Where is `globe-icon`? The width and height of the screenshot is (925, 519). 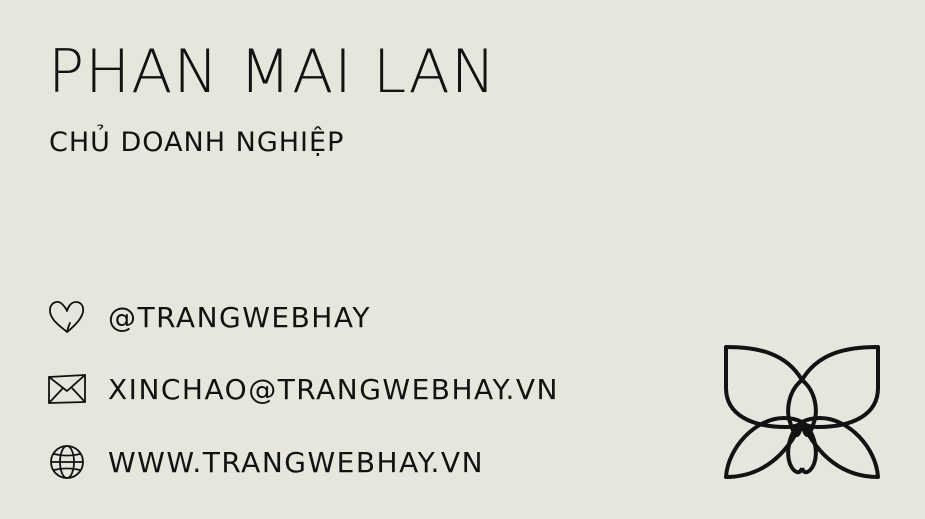
globe-icon is located at coordinates (68, 462).